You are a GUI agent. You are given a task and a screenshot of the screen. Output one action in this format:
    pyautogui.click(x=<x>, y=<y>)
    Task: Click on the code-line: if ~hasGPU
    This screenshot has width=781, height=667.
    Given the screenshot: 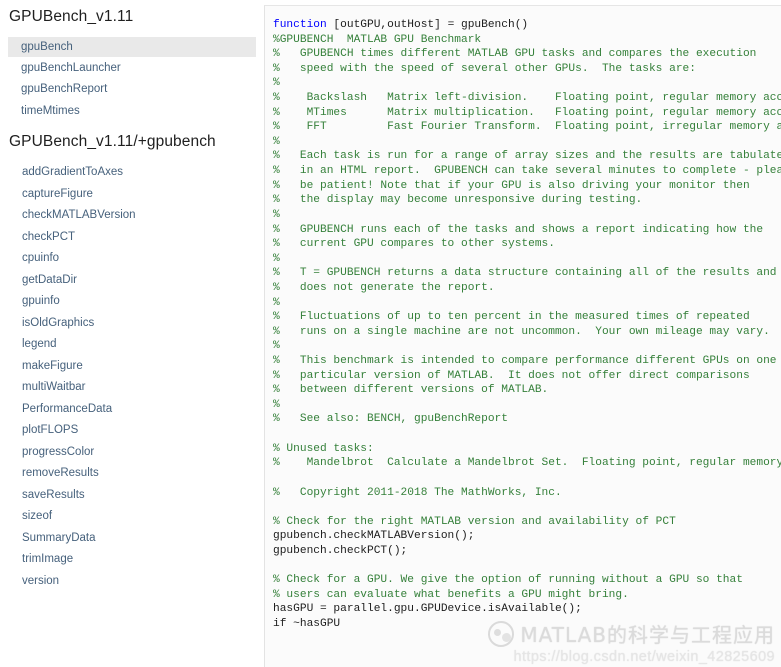 What is the action you would take?
    pyautogui.click(x=527, y=624)
    